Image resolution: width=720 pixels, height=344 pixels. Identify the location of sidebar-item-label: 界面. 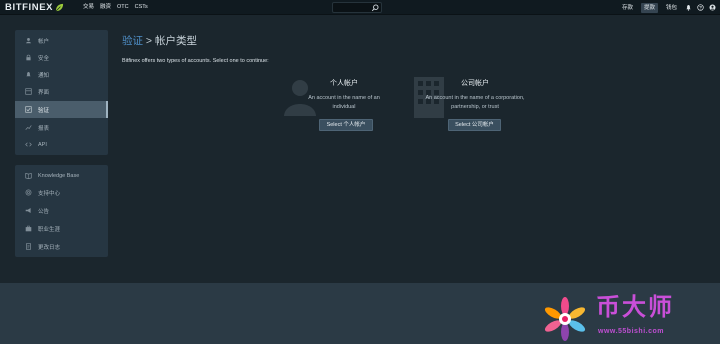
(44, 92).